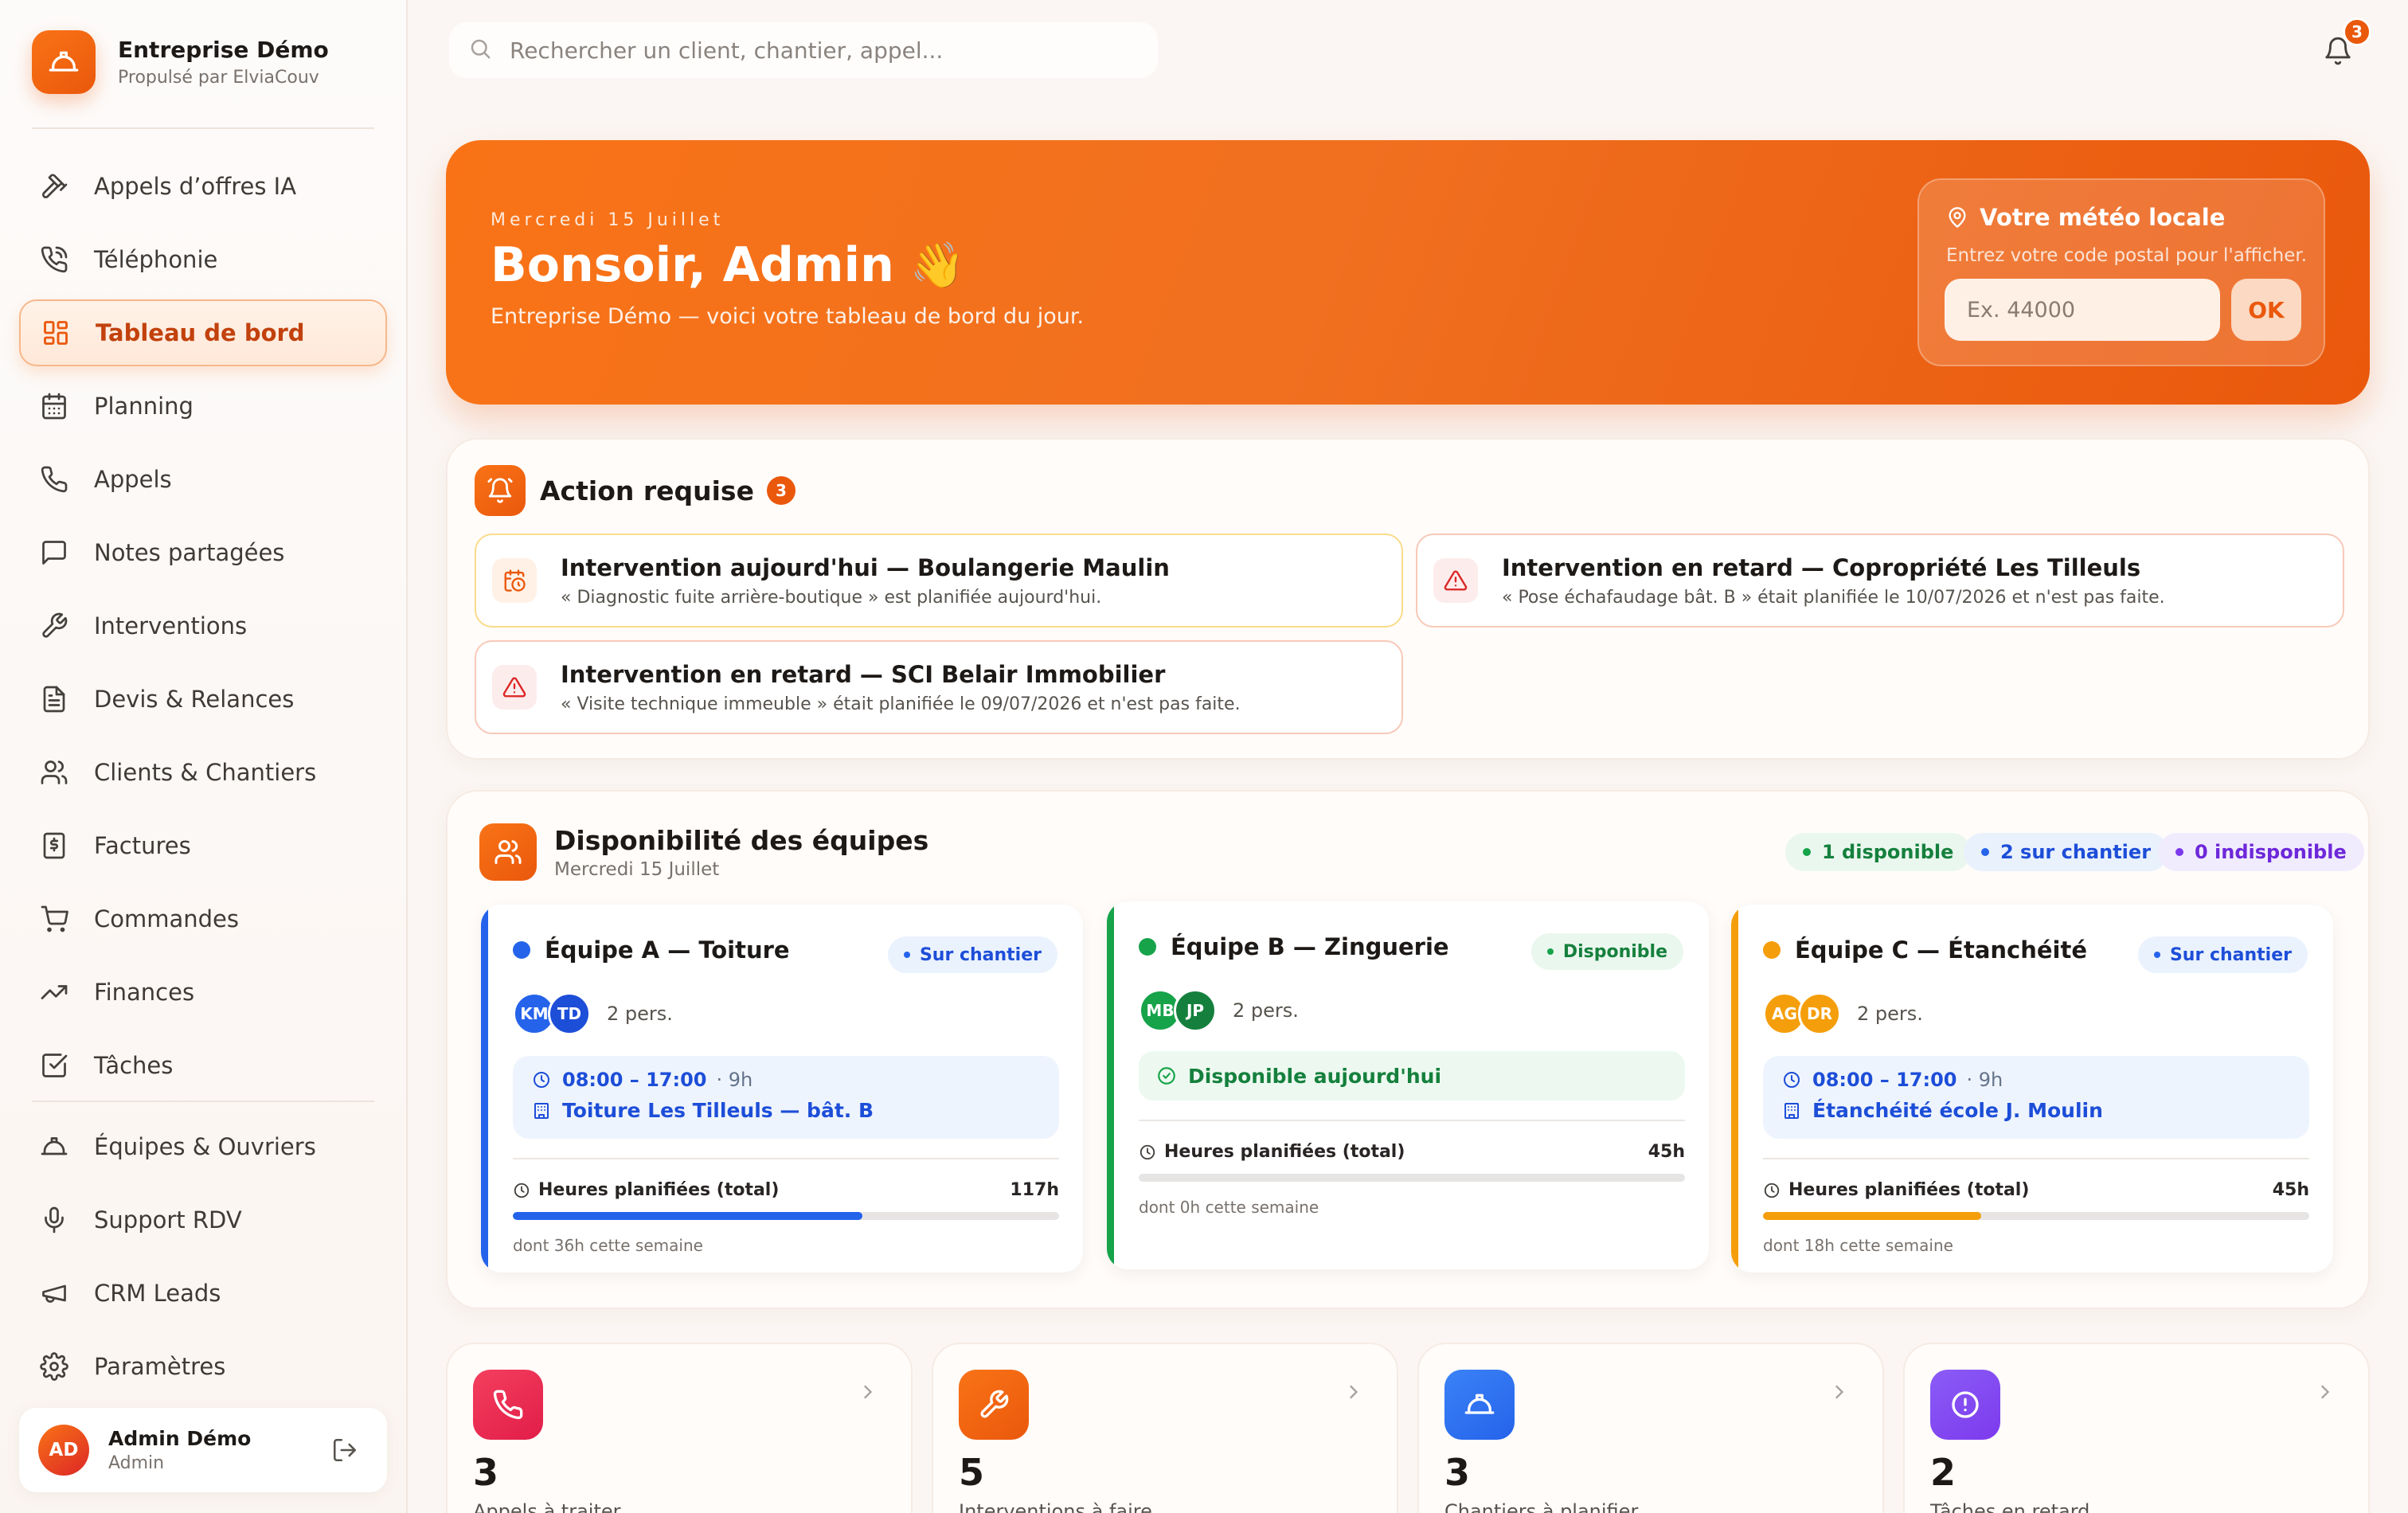  Describe the element at coordinates (203, 919) in the screenshot. I see `nav-item-commandes: Commandes` at that location.